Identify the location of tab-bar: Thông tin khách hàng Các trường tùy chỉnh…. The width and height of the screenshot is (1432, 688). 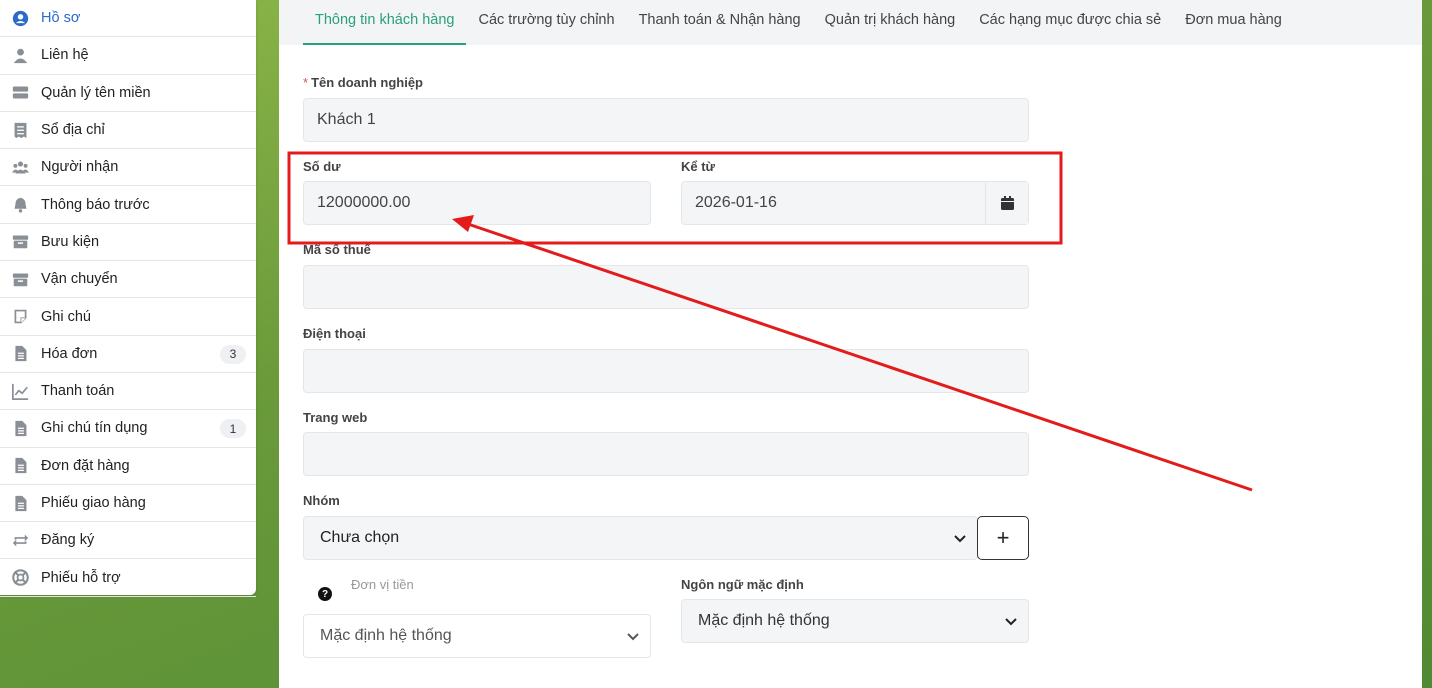
(850, 22).